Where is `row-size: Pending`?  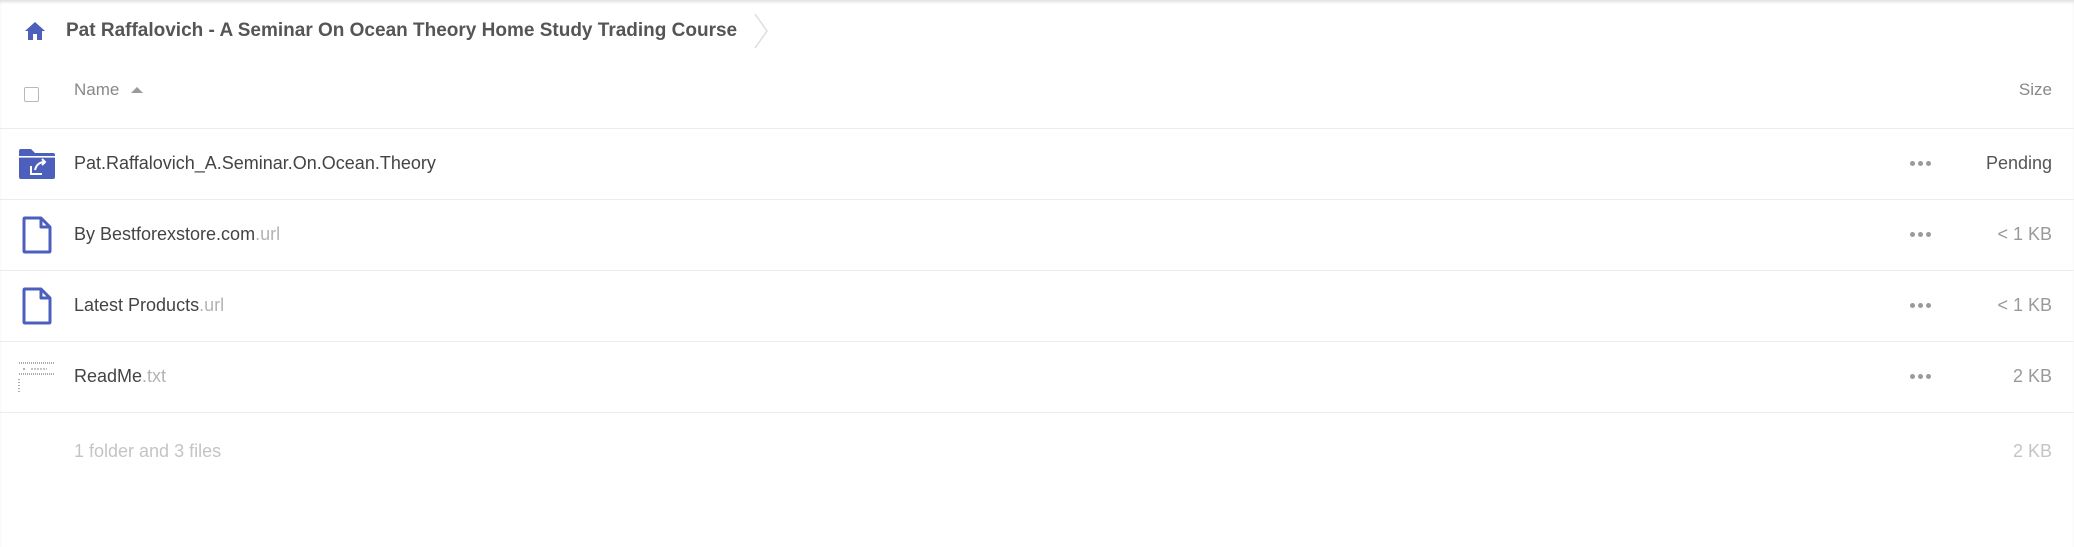 row-size: Pending is located at coordinates (2018, 163).